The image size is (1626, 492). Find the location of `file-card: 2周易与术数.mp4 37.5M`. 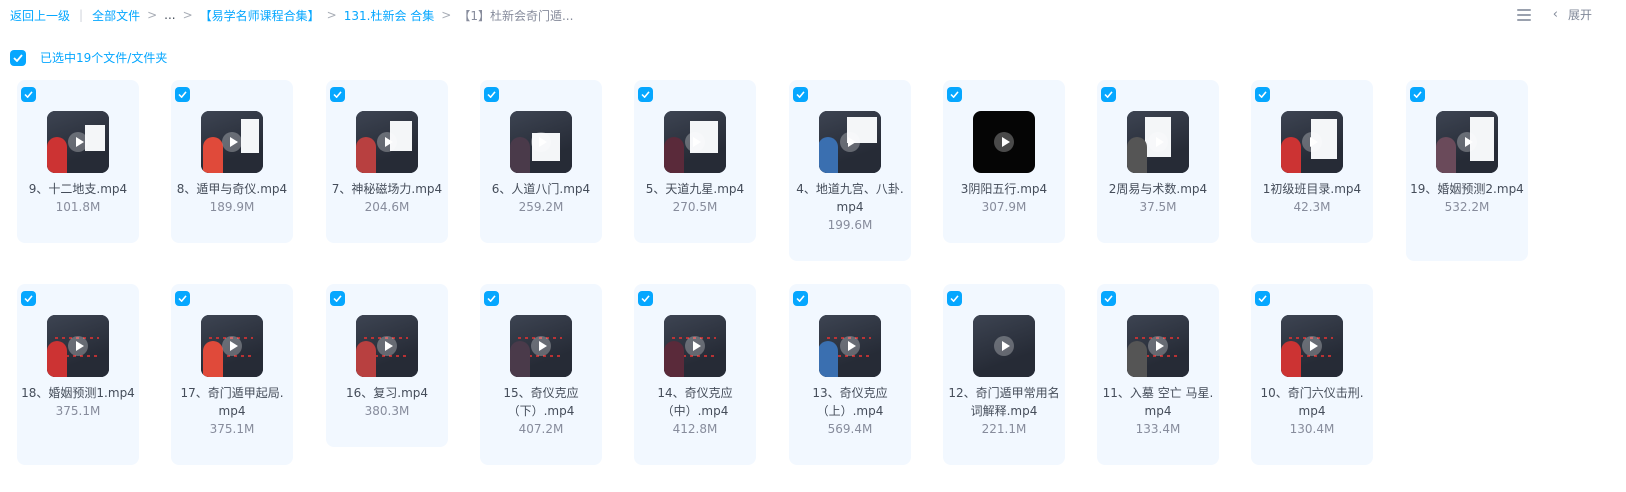

file-card: 2周易与术数.mp4 37.5M is located at coordinates (1158, 161).